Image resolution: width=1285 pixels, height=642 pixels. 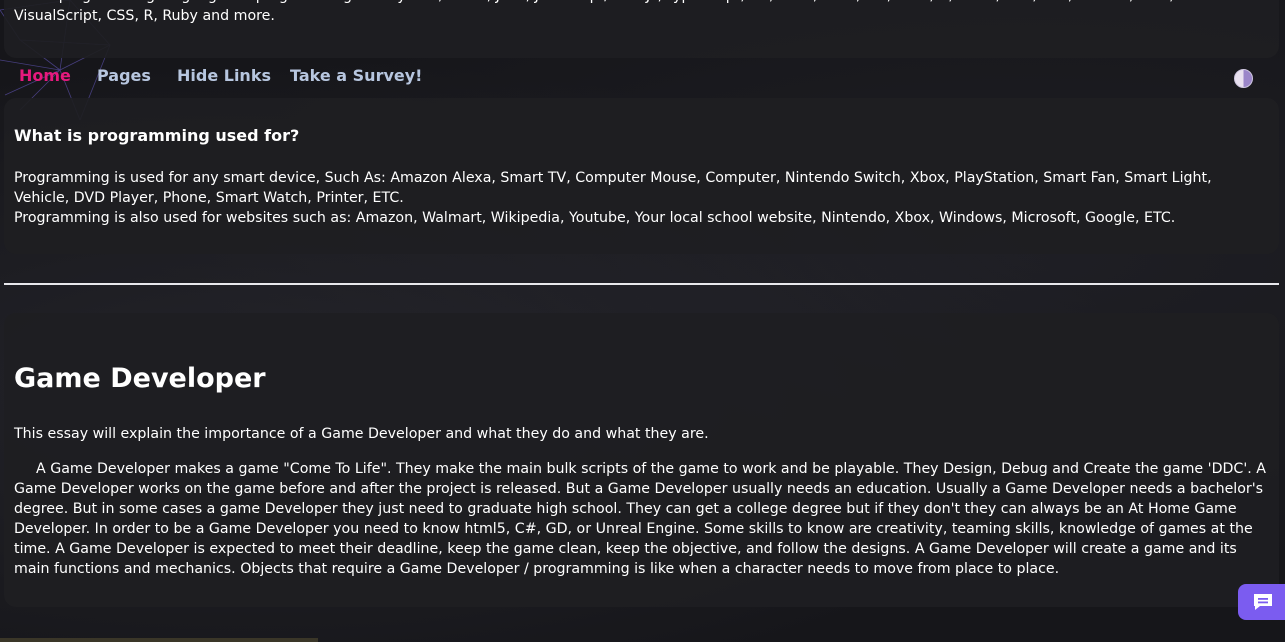 I want to click on chat-icon, so click(x=1263, y=602).